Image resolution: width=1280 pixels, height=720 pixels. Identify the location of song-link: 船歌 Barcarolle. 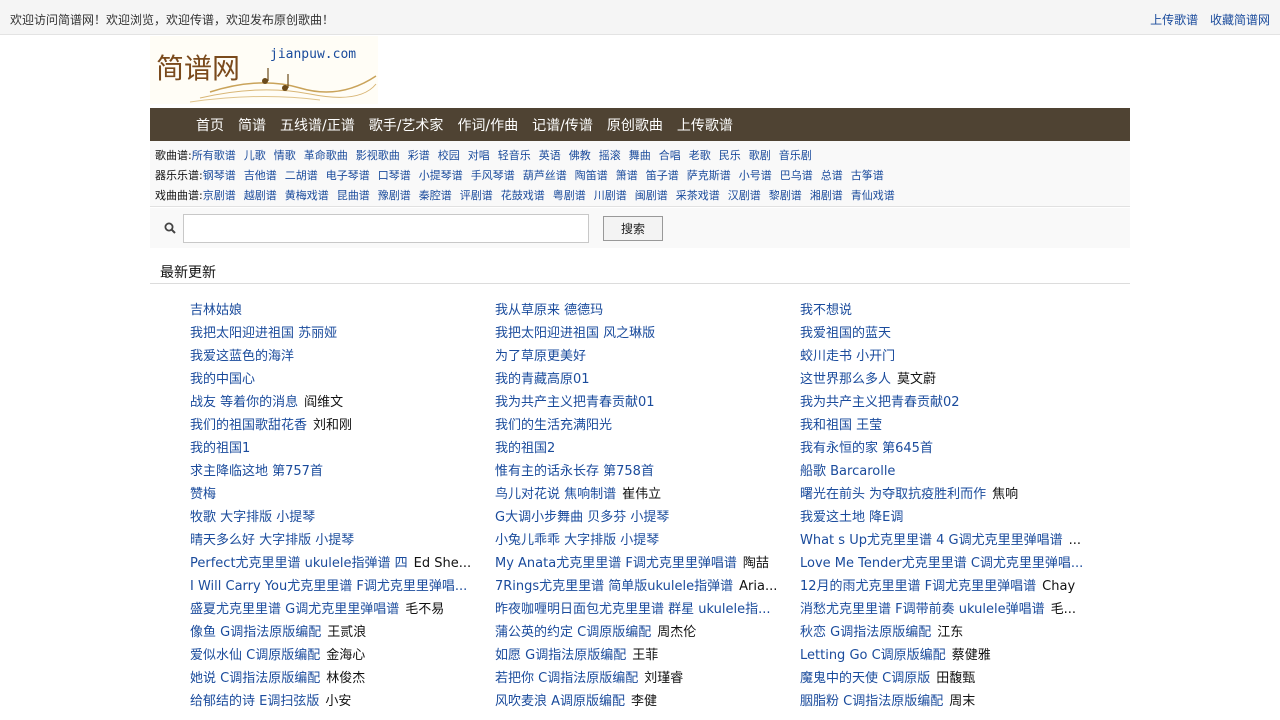
(847, 471).